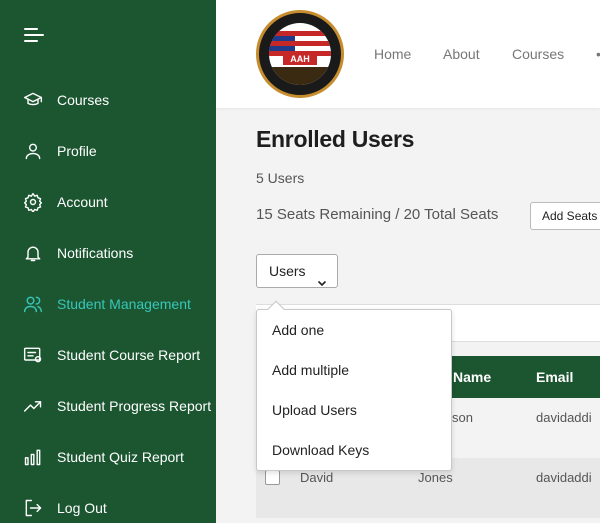 The image size is (600, 523). I want to click on sidebar-item-label: Account, so click(82, 202).